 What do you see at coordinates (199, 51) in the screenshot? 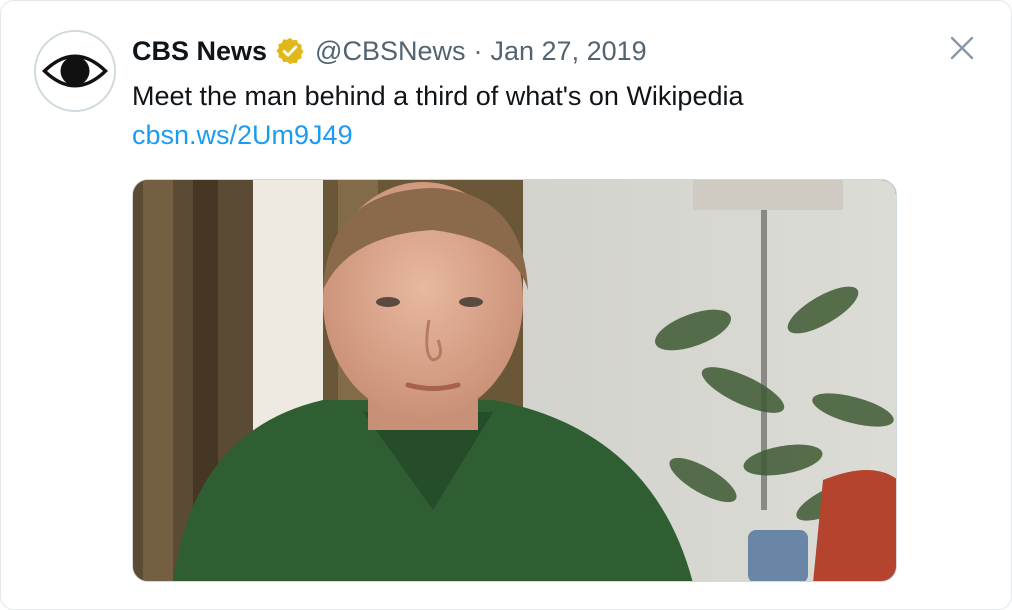
I see `display-name: CBS News` at bounding box center [199, 51].